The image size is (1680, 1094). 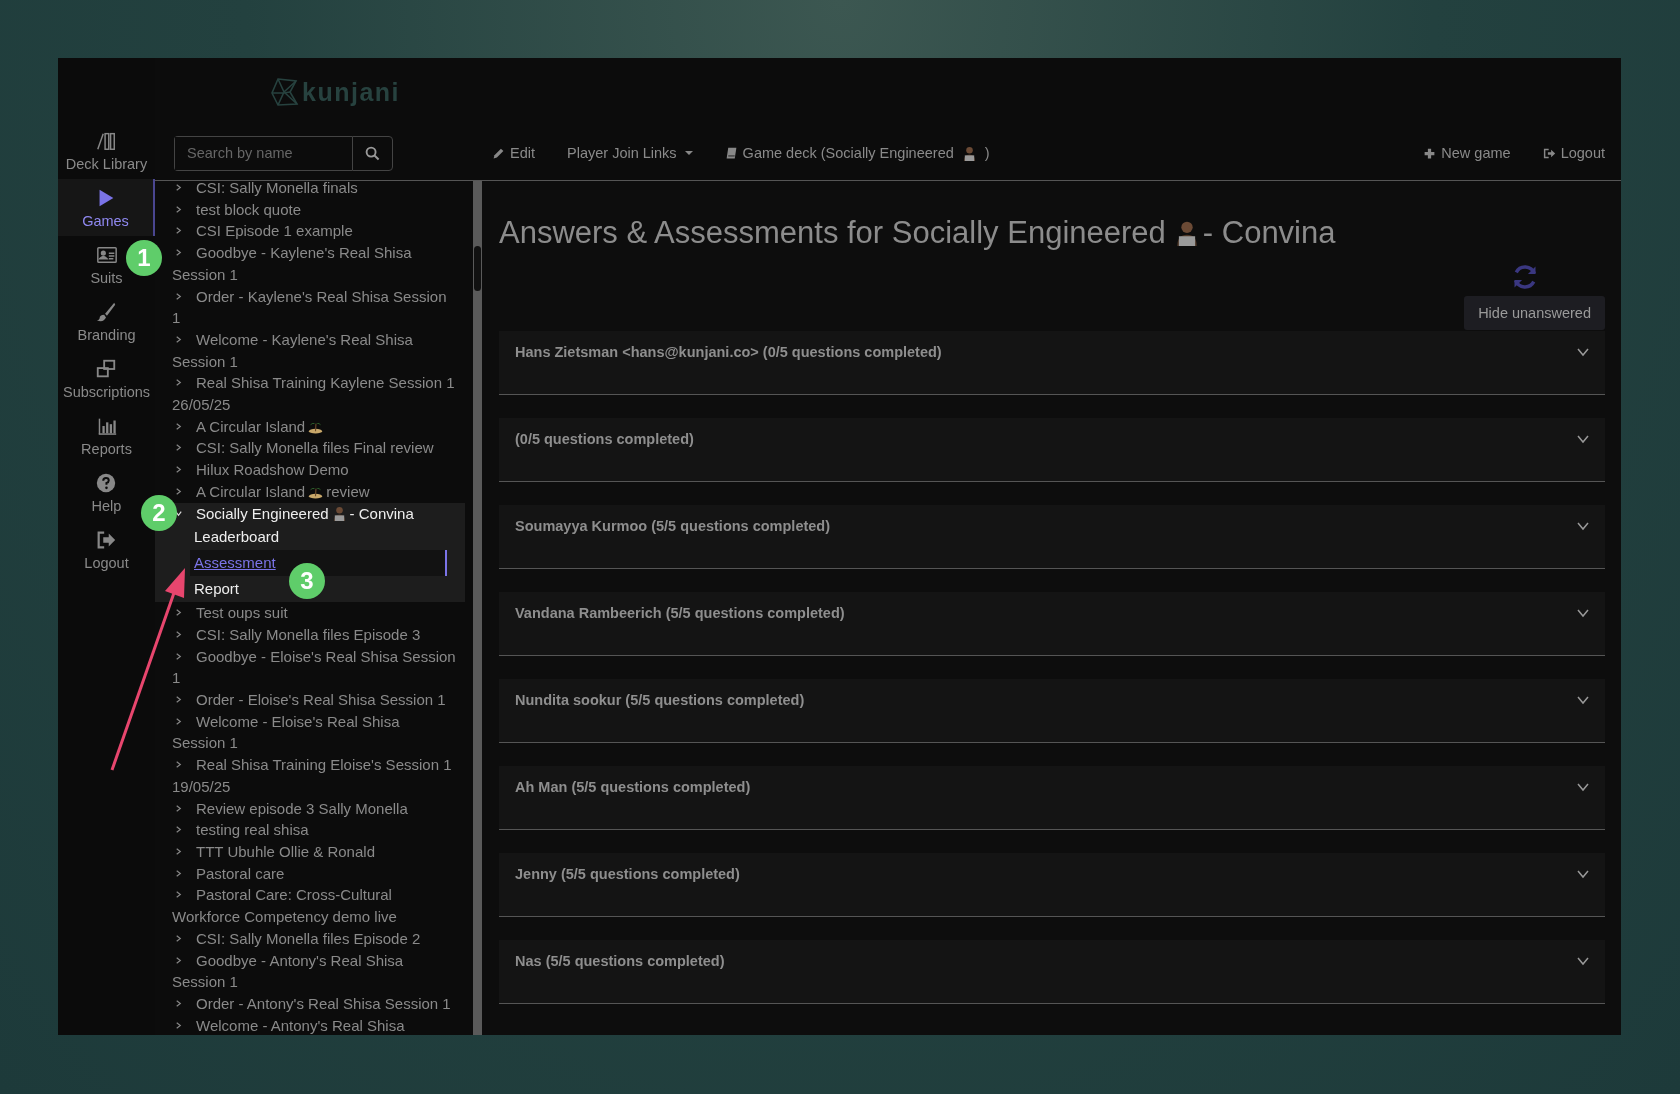 I want to click on search-field: Search by name, so click(x=263, y=153).